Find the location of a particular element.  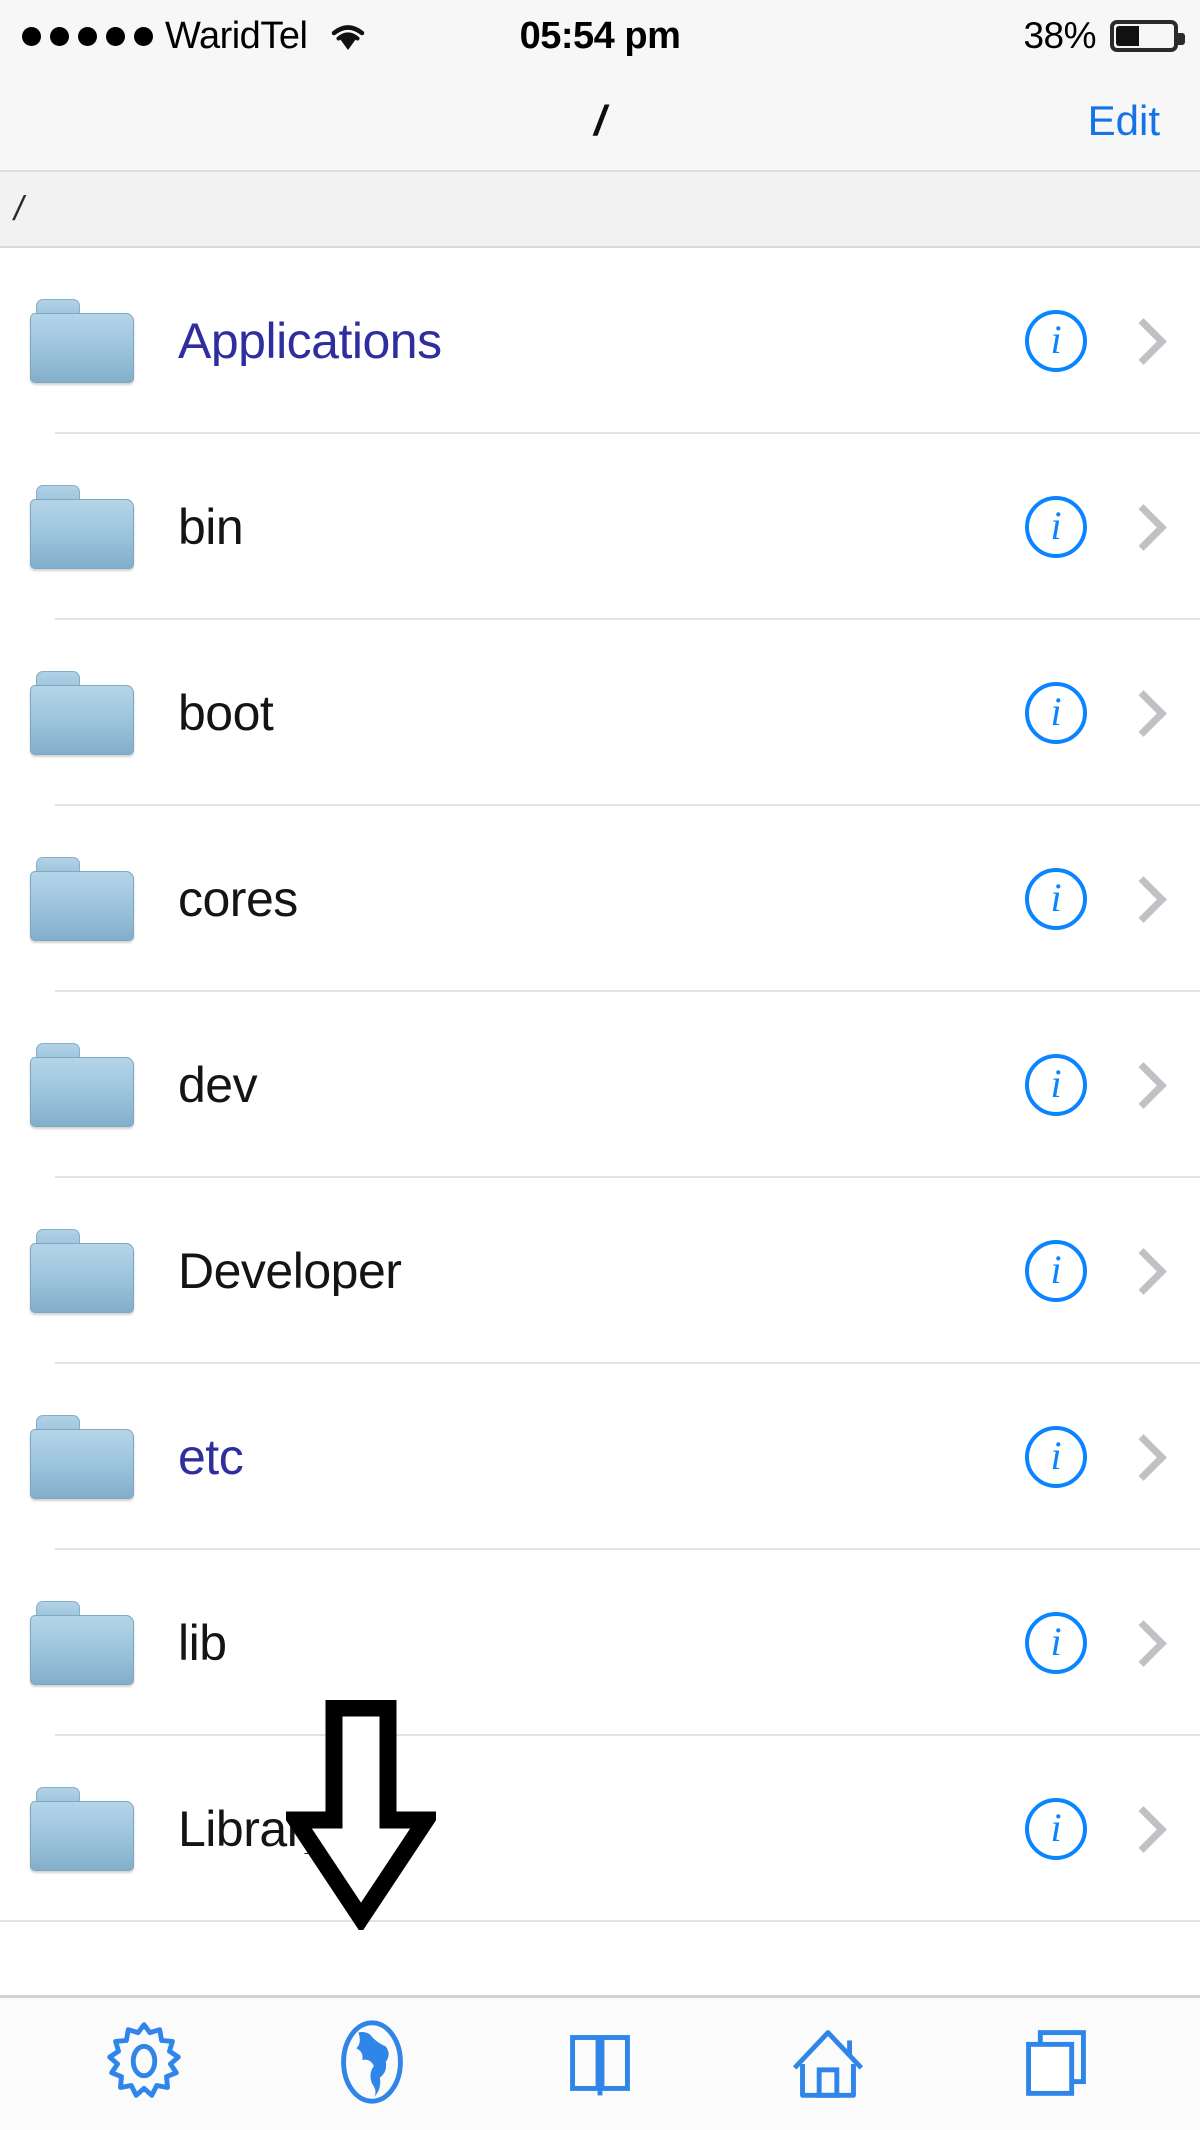

page-title: / is located at coordinates (600, 120).